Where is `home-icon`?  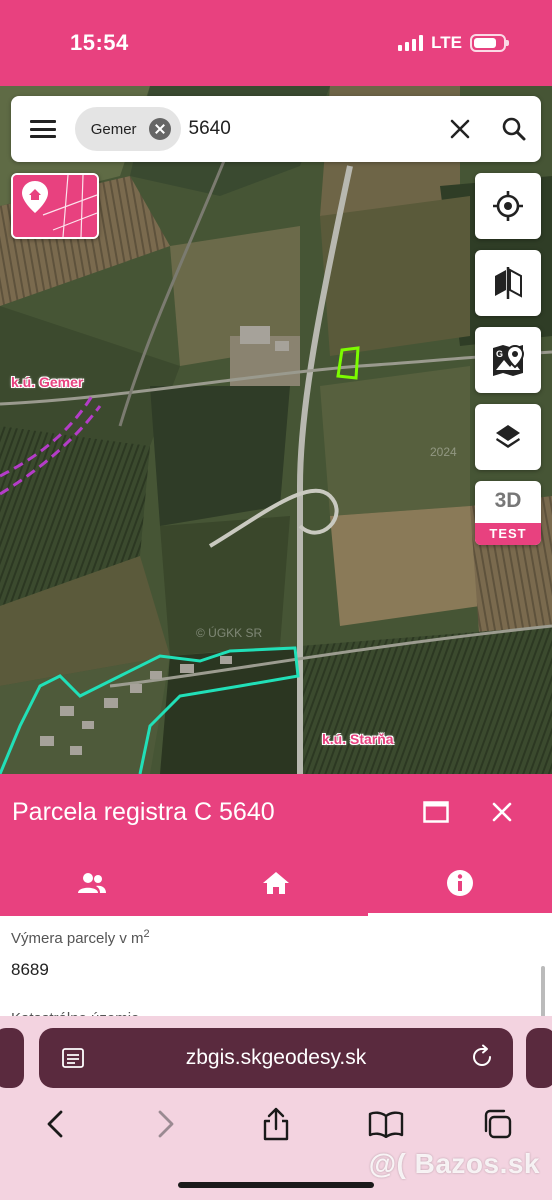 home-icon is located at coordinates (276, 883).